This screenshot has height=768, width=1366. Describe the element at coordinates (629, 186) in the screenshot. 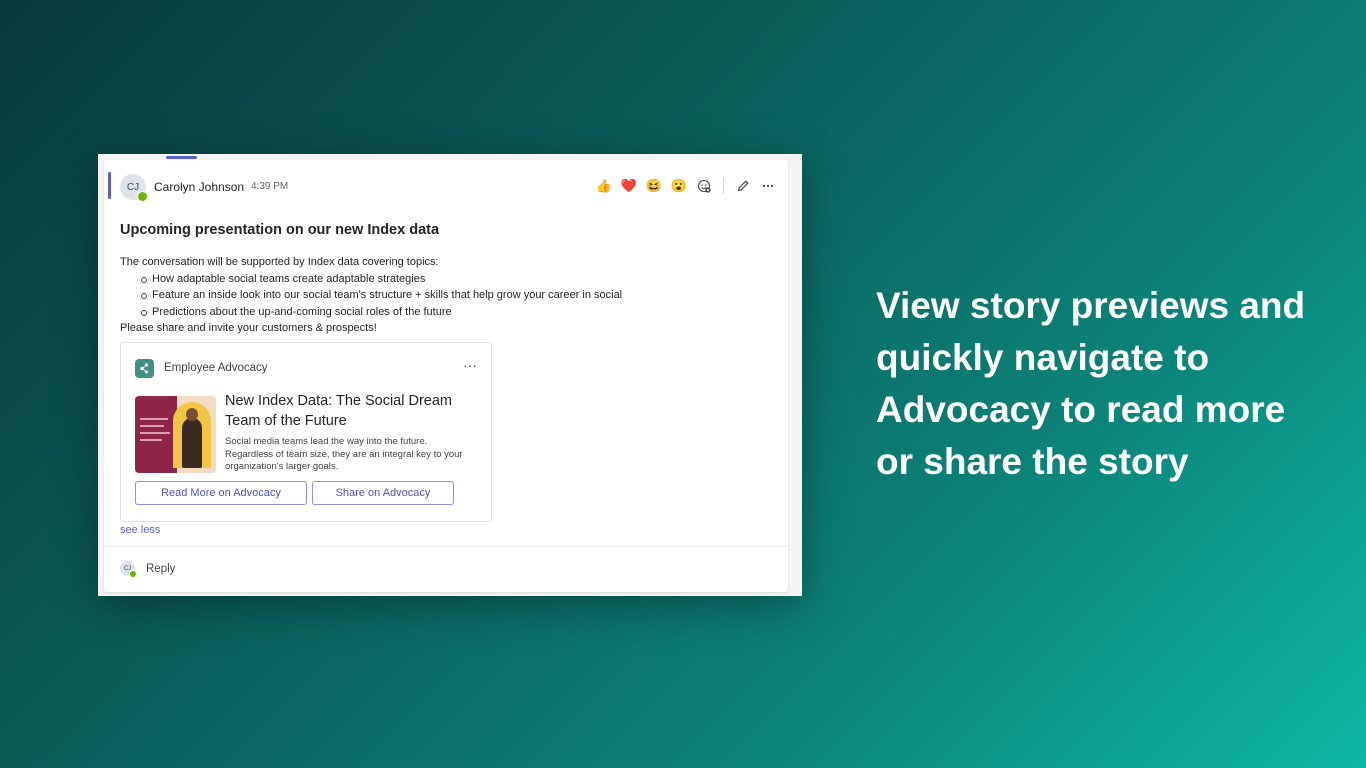

I see `heart-icon: ❤️` at that location.